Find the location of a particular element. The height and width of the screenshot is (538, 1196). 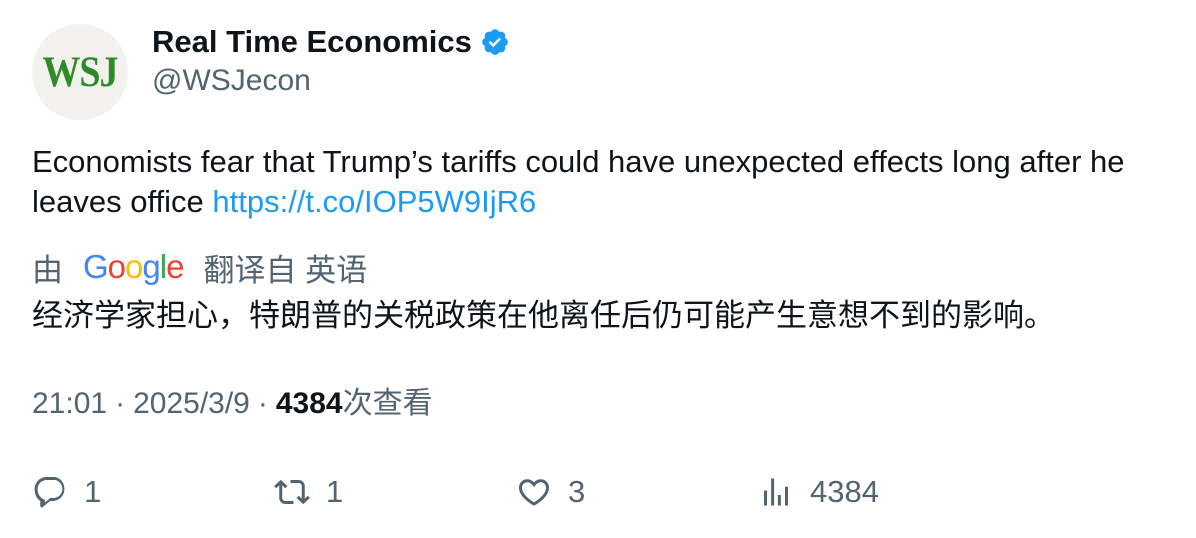

tweet-date: 2025/3/9 is located at coordinates (191, 404).